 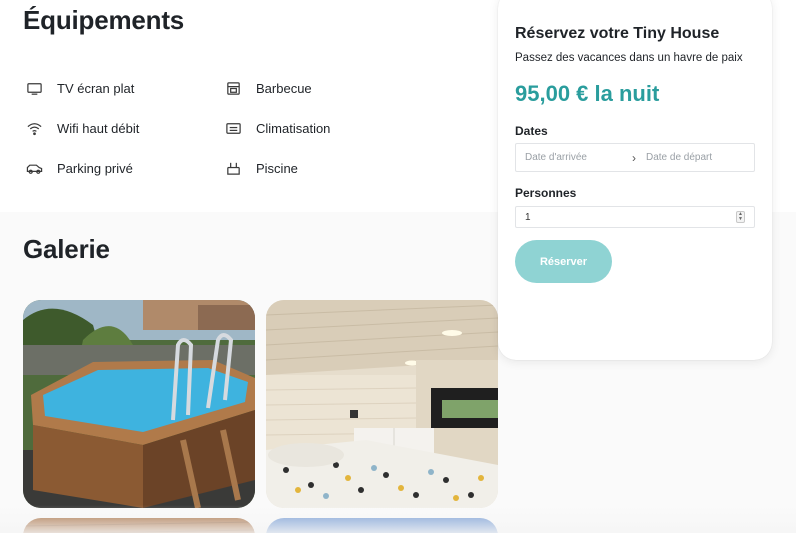 What do you see at coordinates (546, 193) in the screenshot?
I see `persons-label: Personnes` at bounding box center [546, 193].